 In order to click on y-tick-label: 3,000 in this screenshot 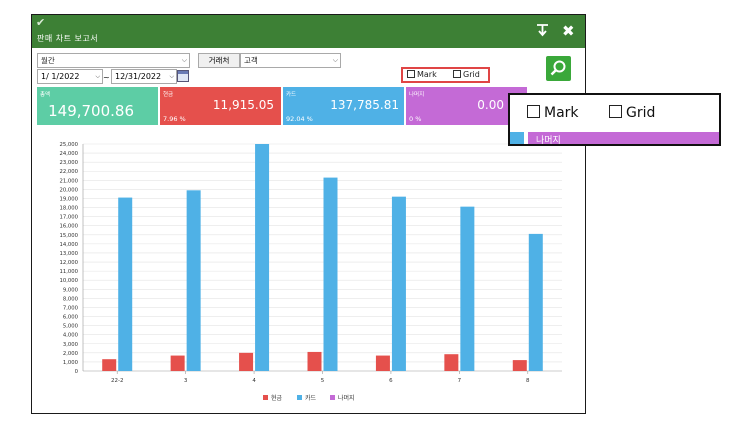, I will do `click(71, 345)`.